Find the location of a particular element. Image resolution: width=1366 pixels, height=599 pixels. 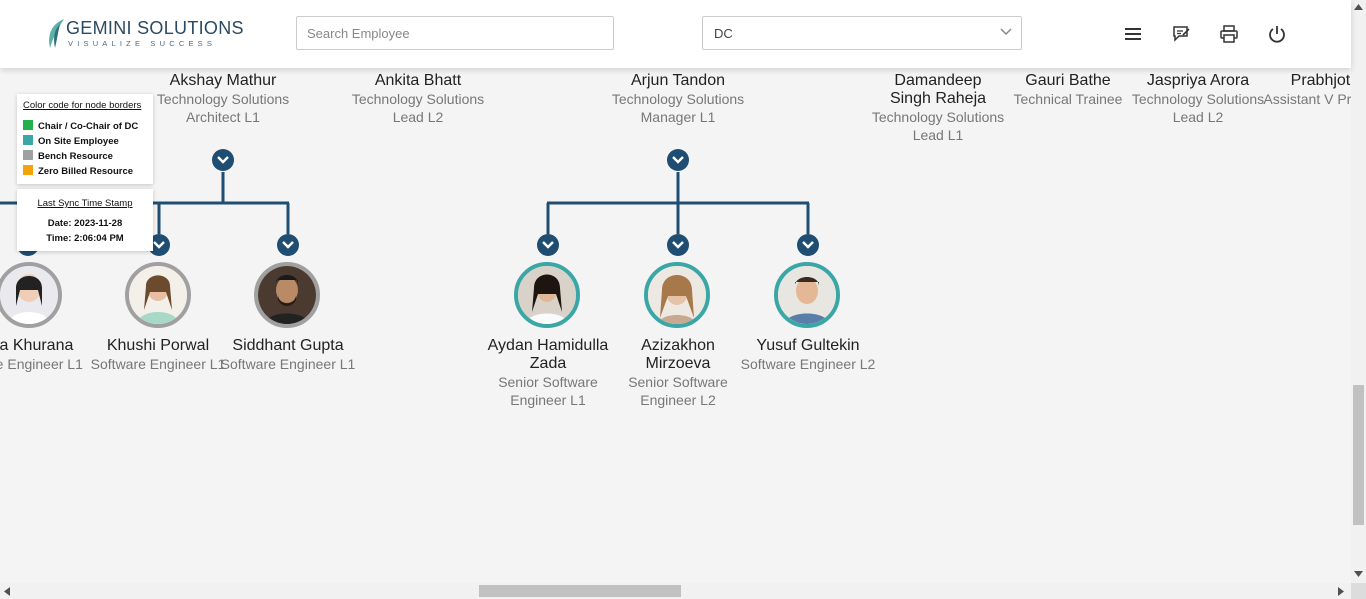

legend-label: Chair / Co-Chair of DC is located at coordinates (88, 126).